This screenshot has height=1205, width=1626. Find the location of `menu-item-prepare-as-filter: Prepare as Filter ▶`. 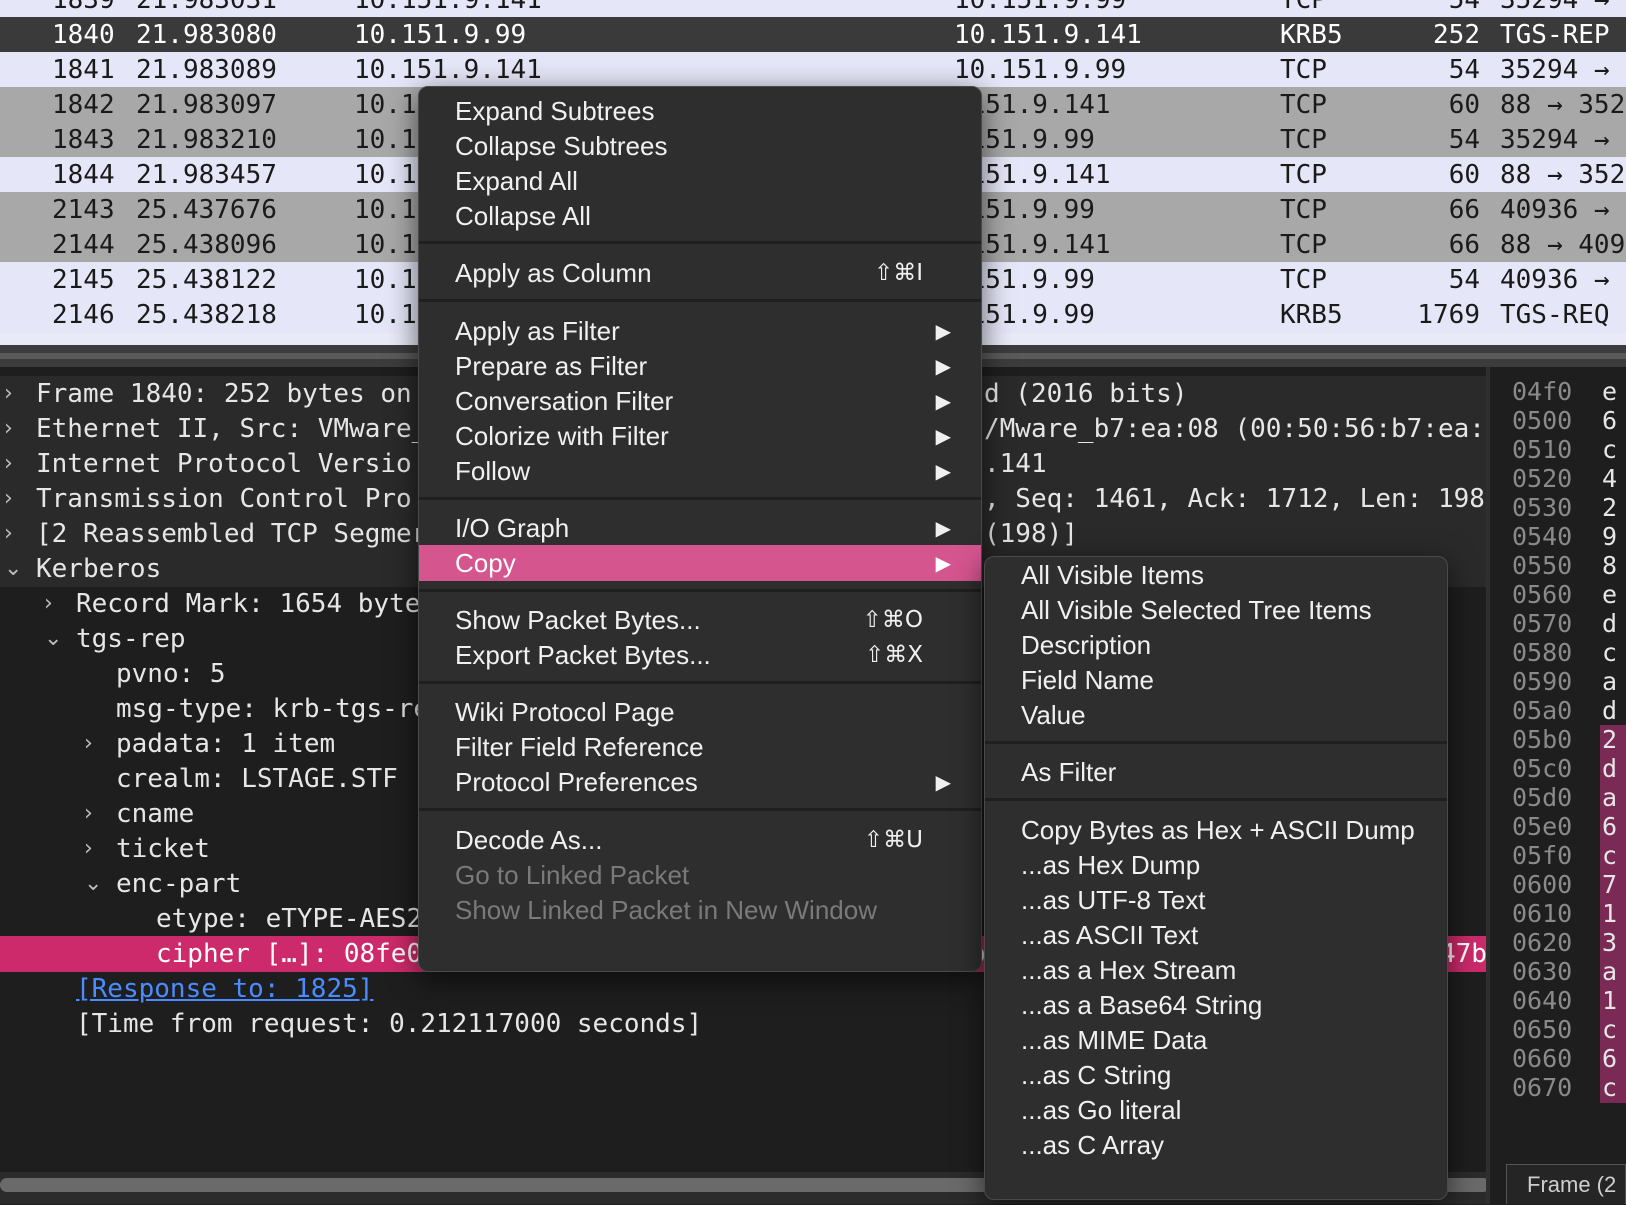

menu-item-prepare-as-filter: Prepare as Filter ▶ is located at coordinates (700, 366).